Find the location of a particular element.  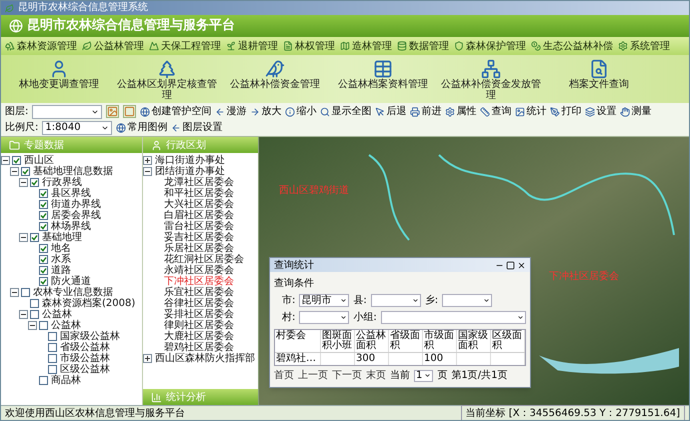

tree-item: 妥吉社区居委会 is located at coordinates (199, 237).